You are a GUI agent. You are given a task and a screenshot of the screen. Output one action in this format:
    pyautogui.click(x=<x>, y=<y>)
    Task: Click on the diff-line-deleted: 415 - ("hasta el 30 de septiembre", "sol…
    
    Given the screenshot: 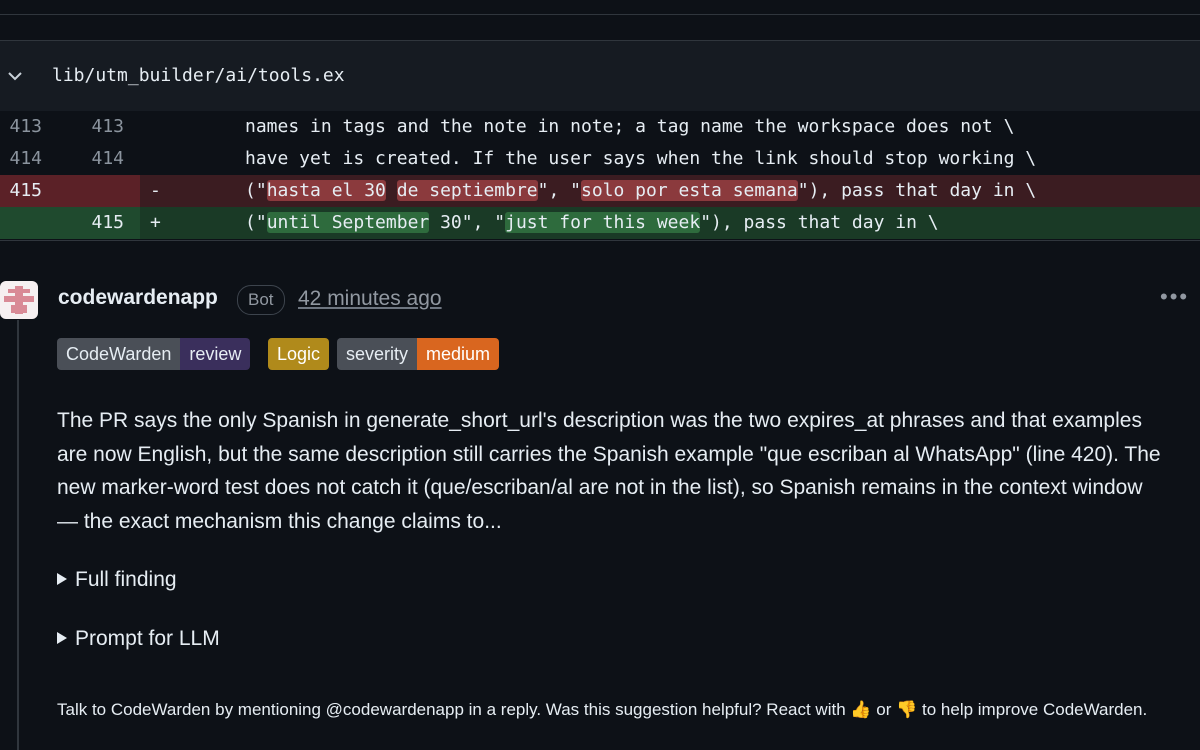 What is the action you would take?
    pyautogui.click(x=600, y=191)
    